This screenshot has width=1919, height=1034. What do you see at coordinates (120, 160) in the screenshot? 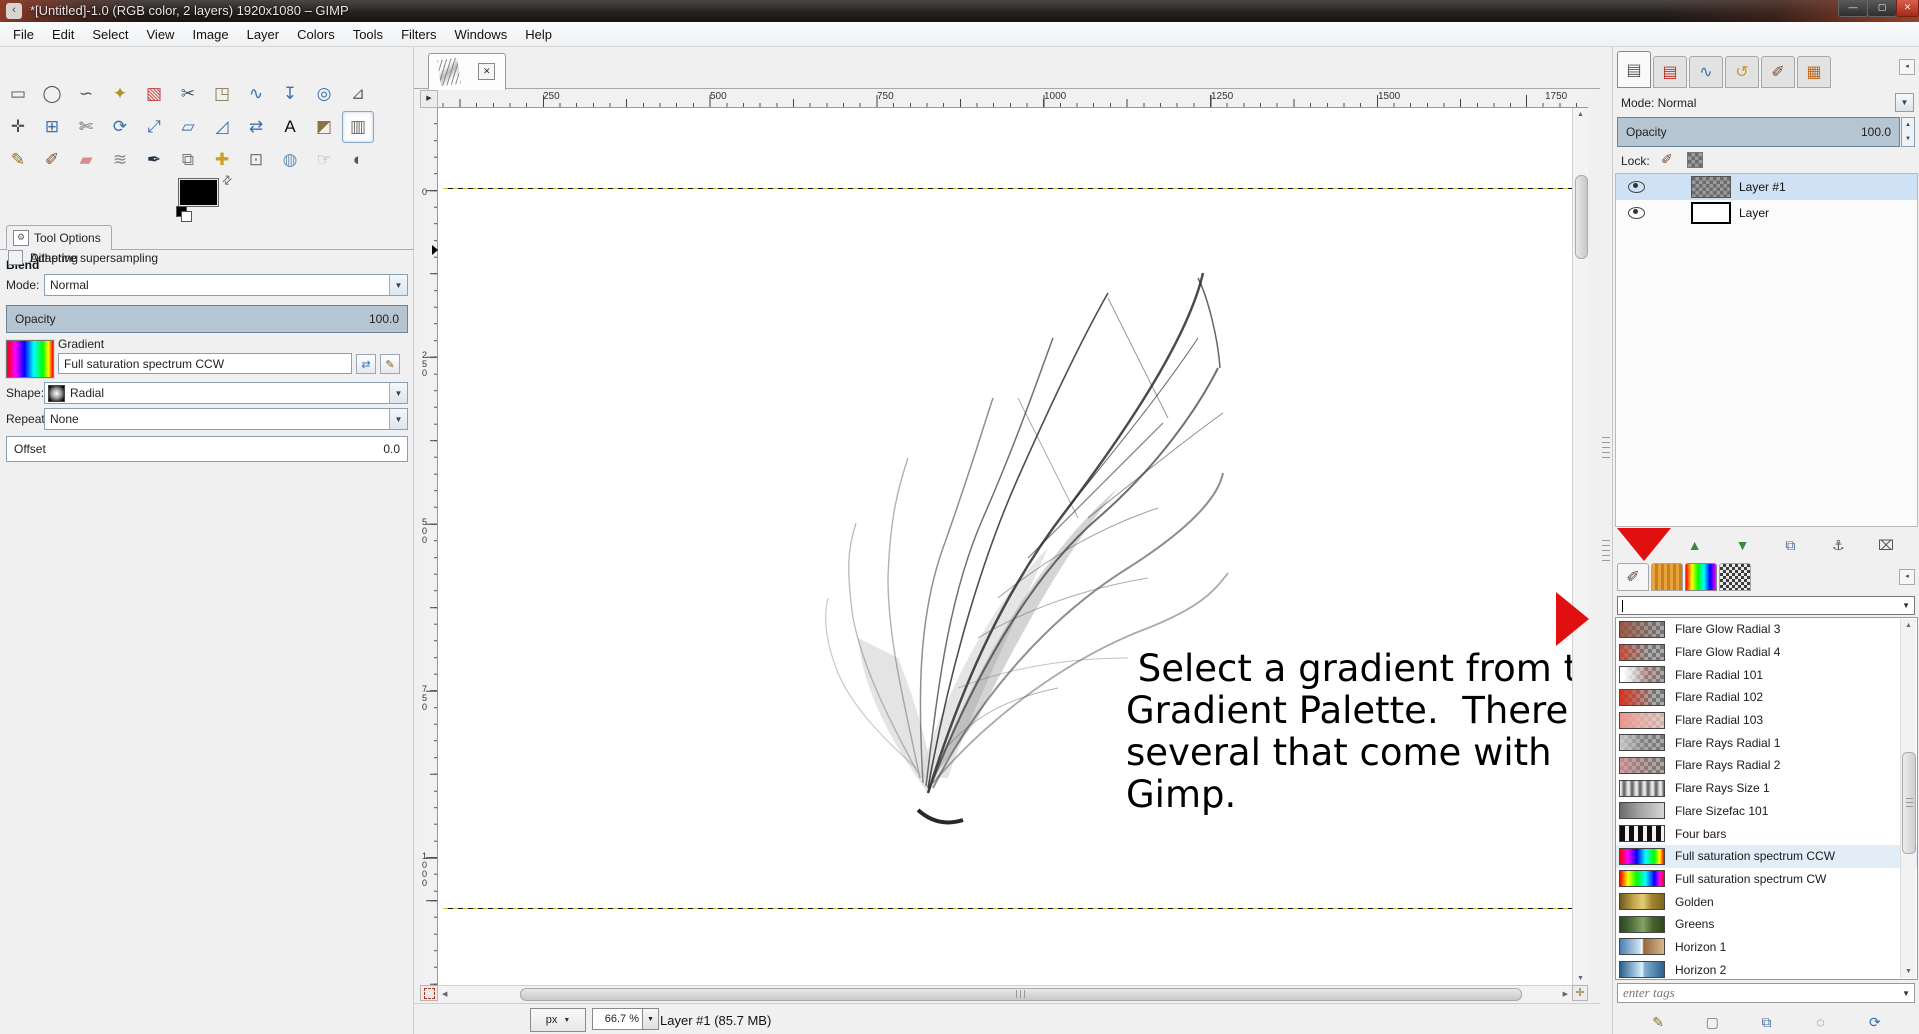
I see `tool-button: ≋` at bounding box center [120, 160].